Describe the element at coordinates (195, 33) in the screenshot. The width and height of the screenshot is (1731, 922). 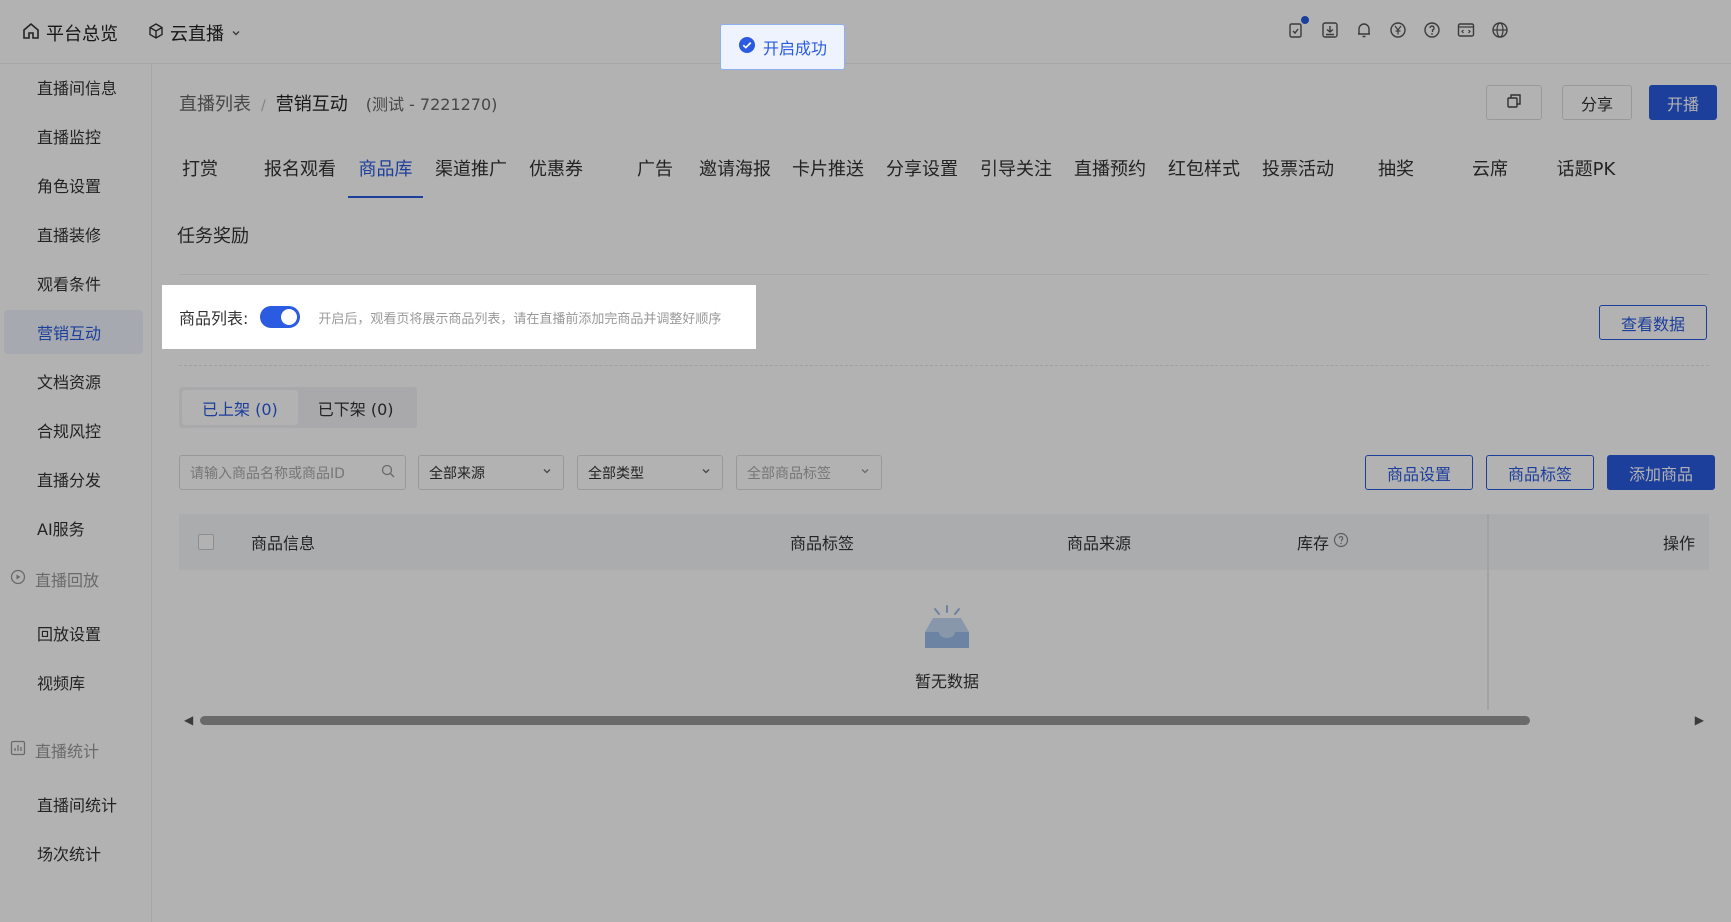
I see `product-switcher: 云直播` at that location.